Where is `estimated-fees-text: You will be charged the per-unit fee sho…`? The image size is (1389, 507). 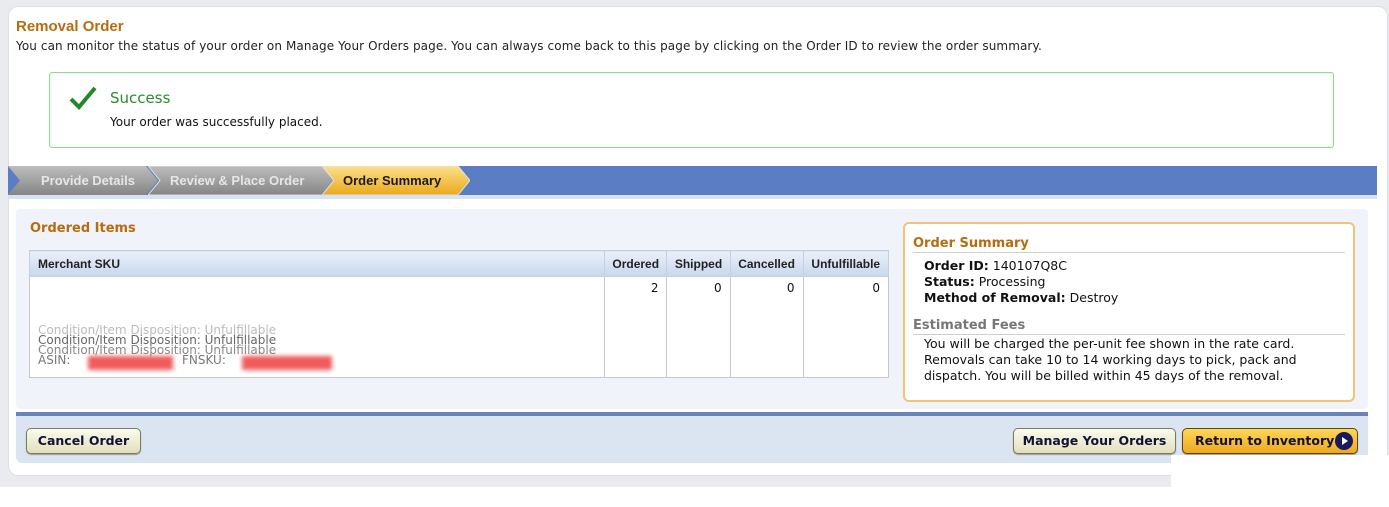
estimated-fees-text: You will be charged the per-unit fee sho… is located at coordinates (1110, 359).